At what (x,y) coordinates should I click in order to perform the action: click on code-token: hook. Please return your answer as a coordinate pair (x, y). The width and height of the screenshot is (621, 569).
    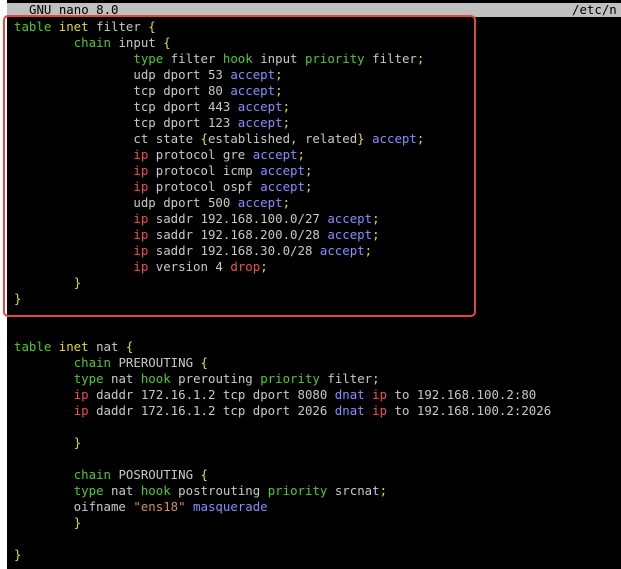
    Looking at the image, I should click on (159, 490).